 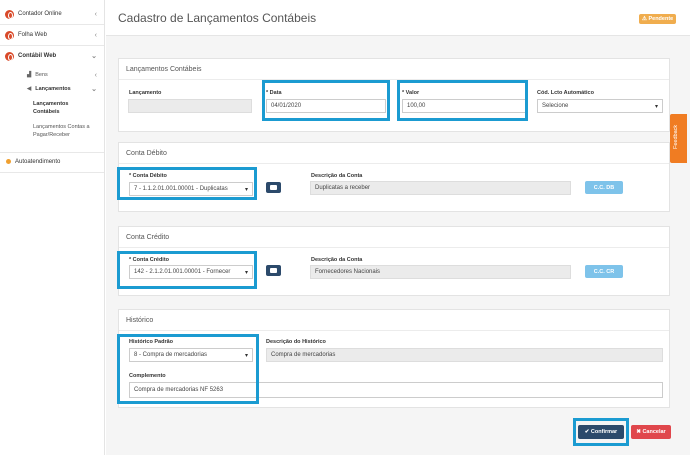 What do you see at coordinates (601, 432) in the screenshot?
I see `highlight-confirm` at bounding box center [601, 432].